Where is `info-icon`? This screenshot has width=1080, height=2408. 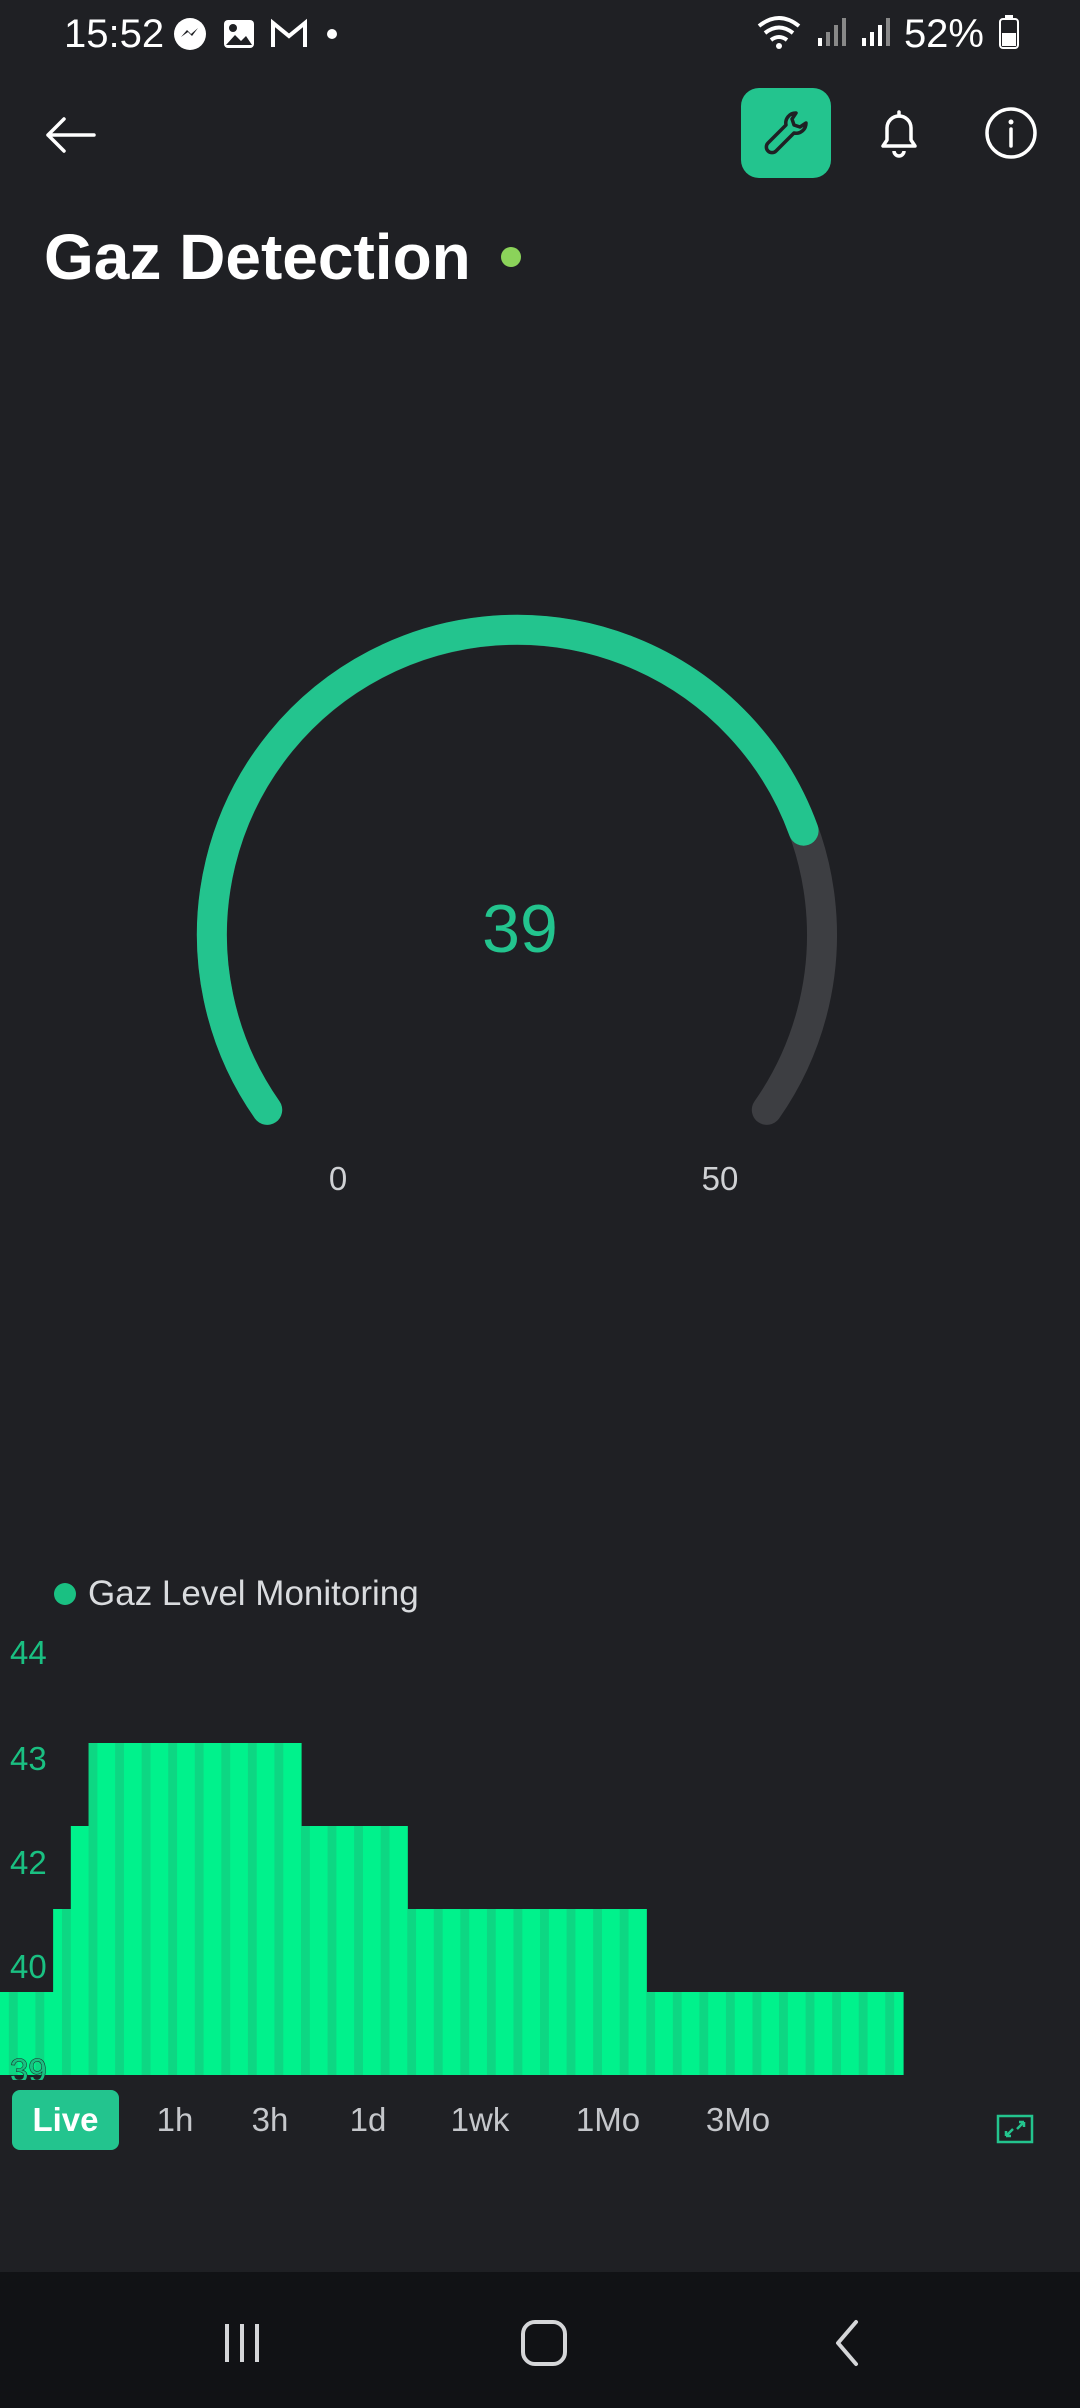
info-icon is located at coordinates (1011, 133).